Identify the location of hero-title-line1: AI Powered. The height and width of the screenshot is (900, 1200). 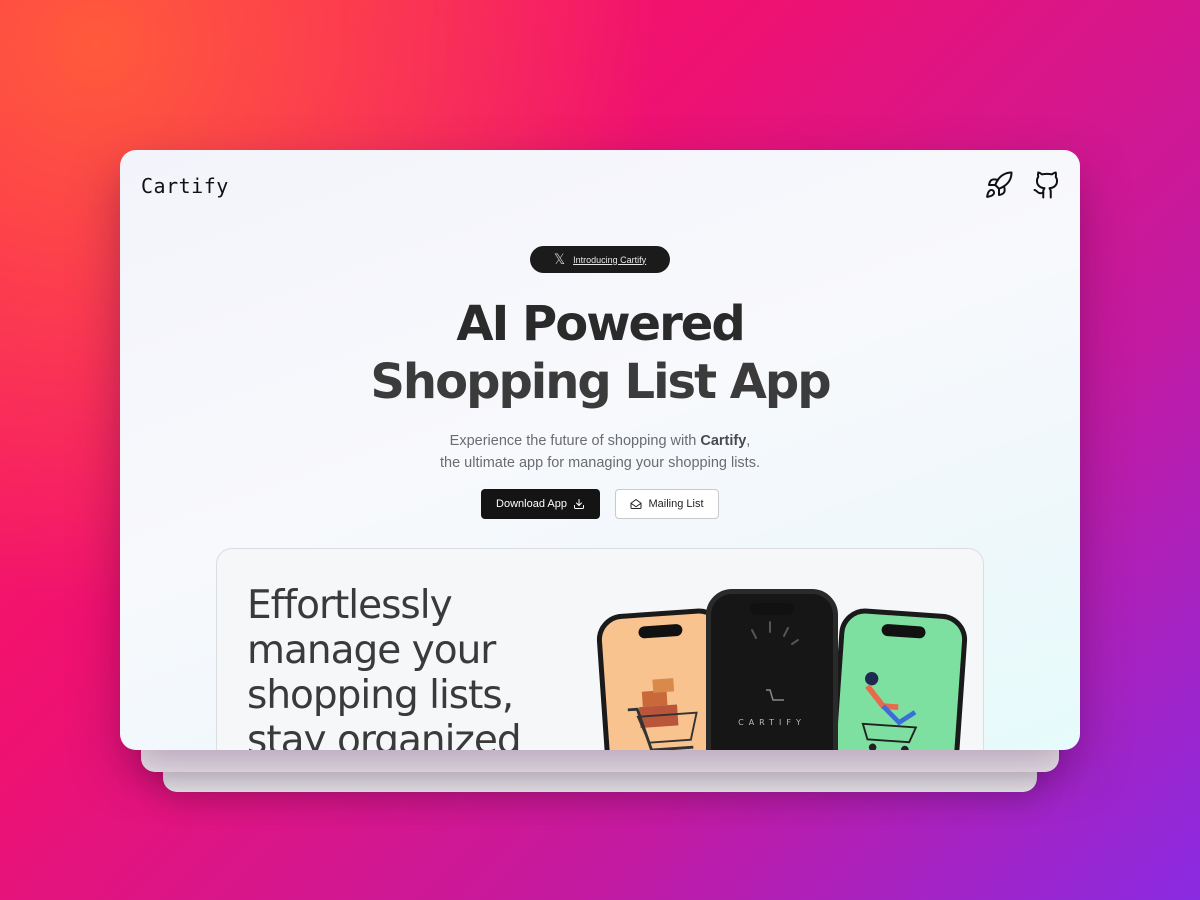
(600, 324).